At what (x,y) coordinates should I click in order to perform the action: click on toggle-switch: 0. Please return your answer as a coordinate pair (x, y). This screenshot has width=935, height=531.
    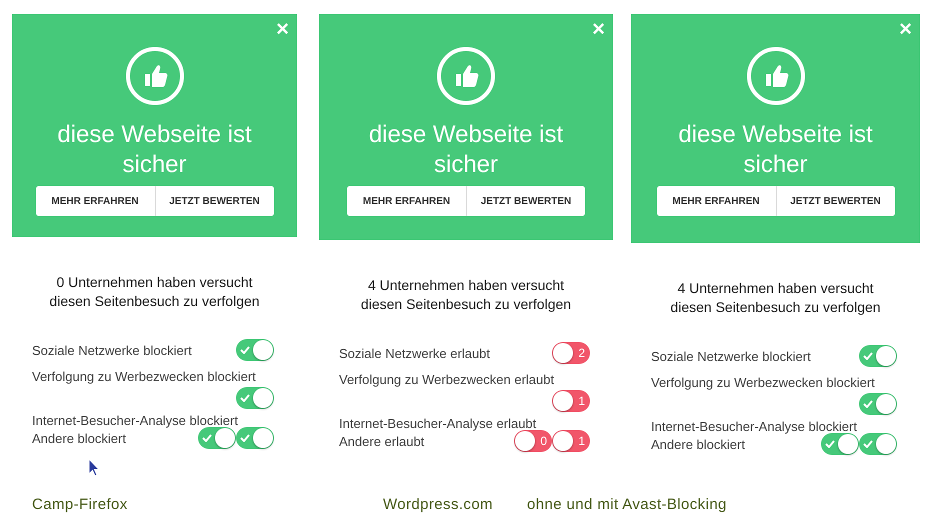
    Looking at the image, I should click on (533, 441).